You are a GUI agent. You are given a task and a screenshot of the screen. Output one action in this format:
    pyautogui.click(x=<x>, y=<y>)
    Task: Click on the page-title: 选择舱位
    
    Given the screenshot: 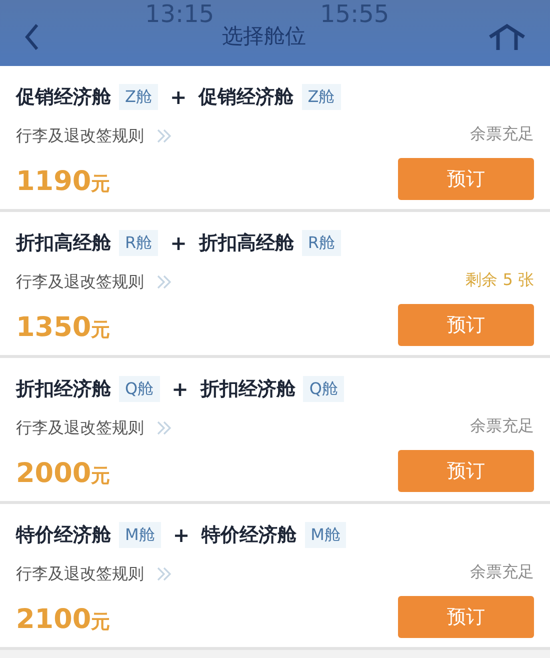 What is the action you would take?
    pyautogui.click(x=264, y=36)
    